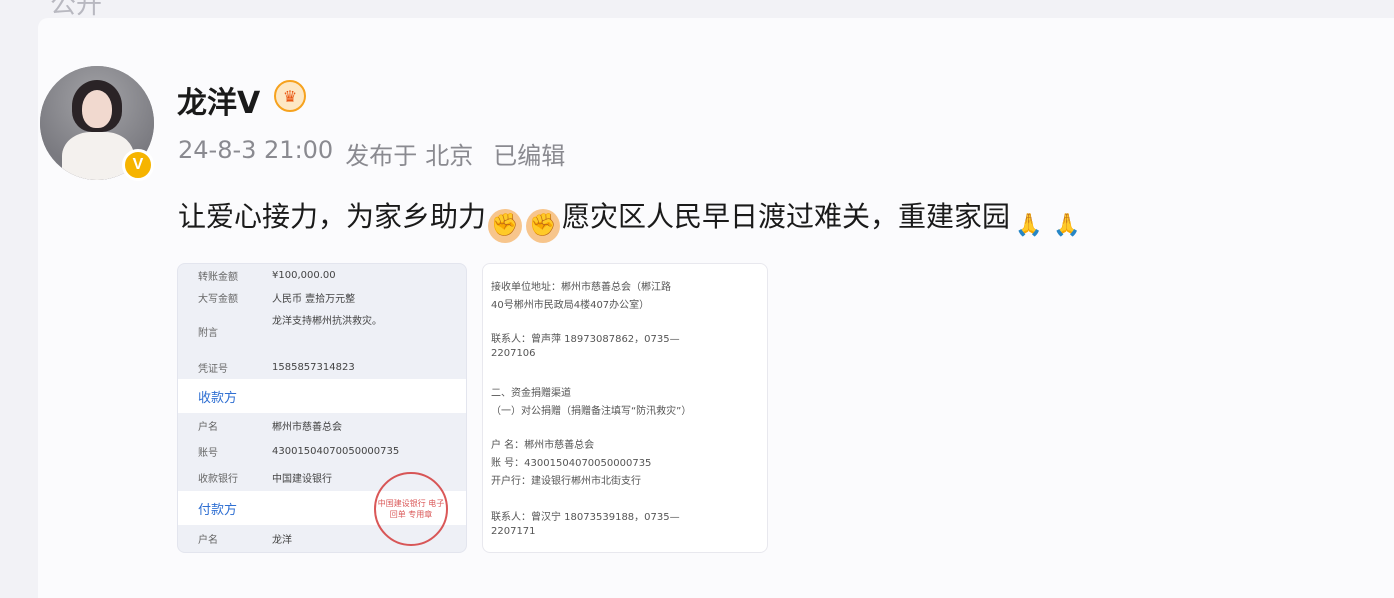  What do you see at coordinates (290, 96) in the screenshot?
I see `crown-icon: ♛` at bounding box center [290, 96].